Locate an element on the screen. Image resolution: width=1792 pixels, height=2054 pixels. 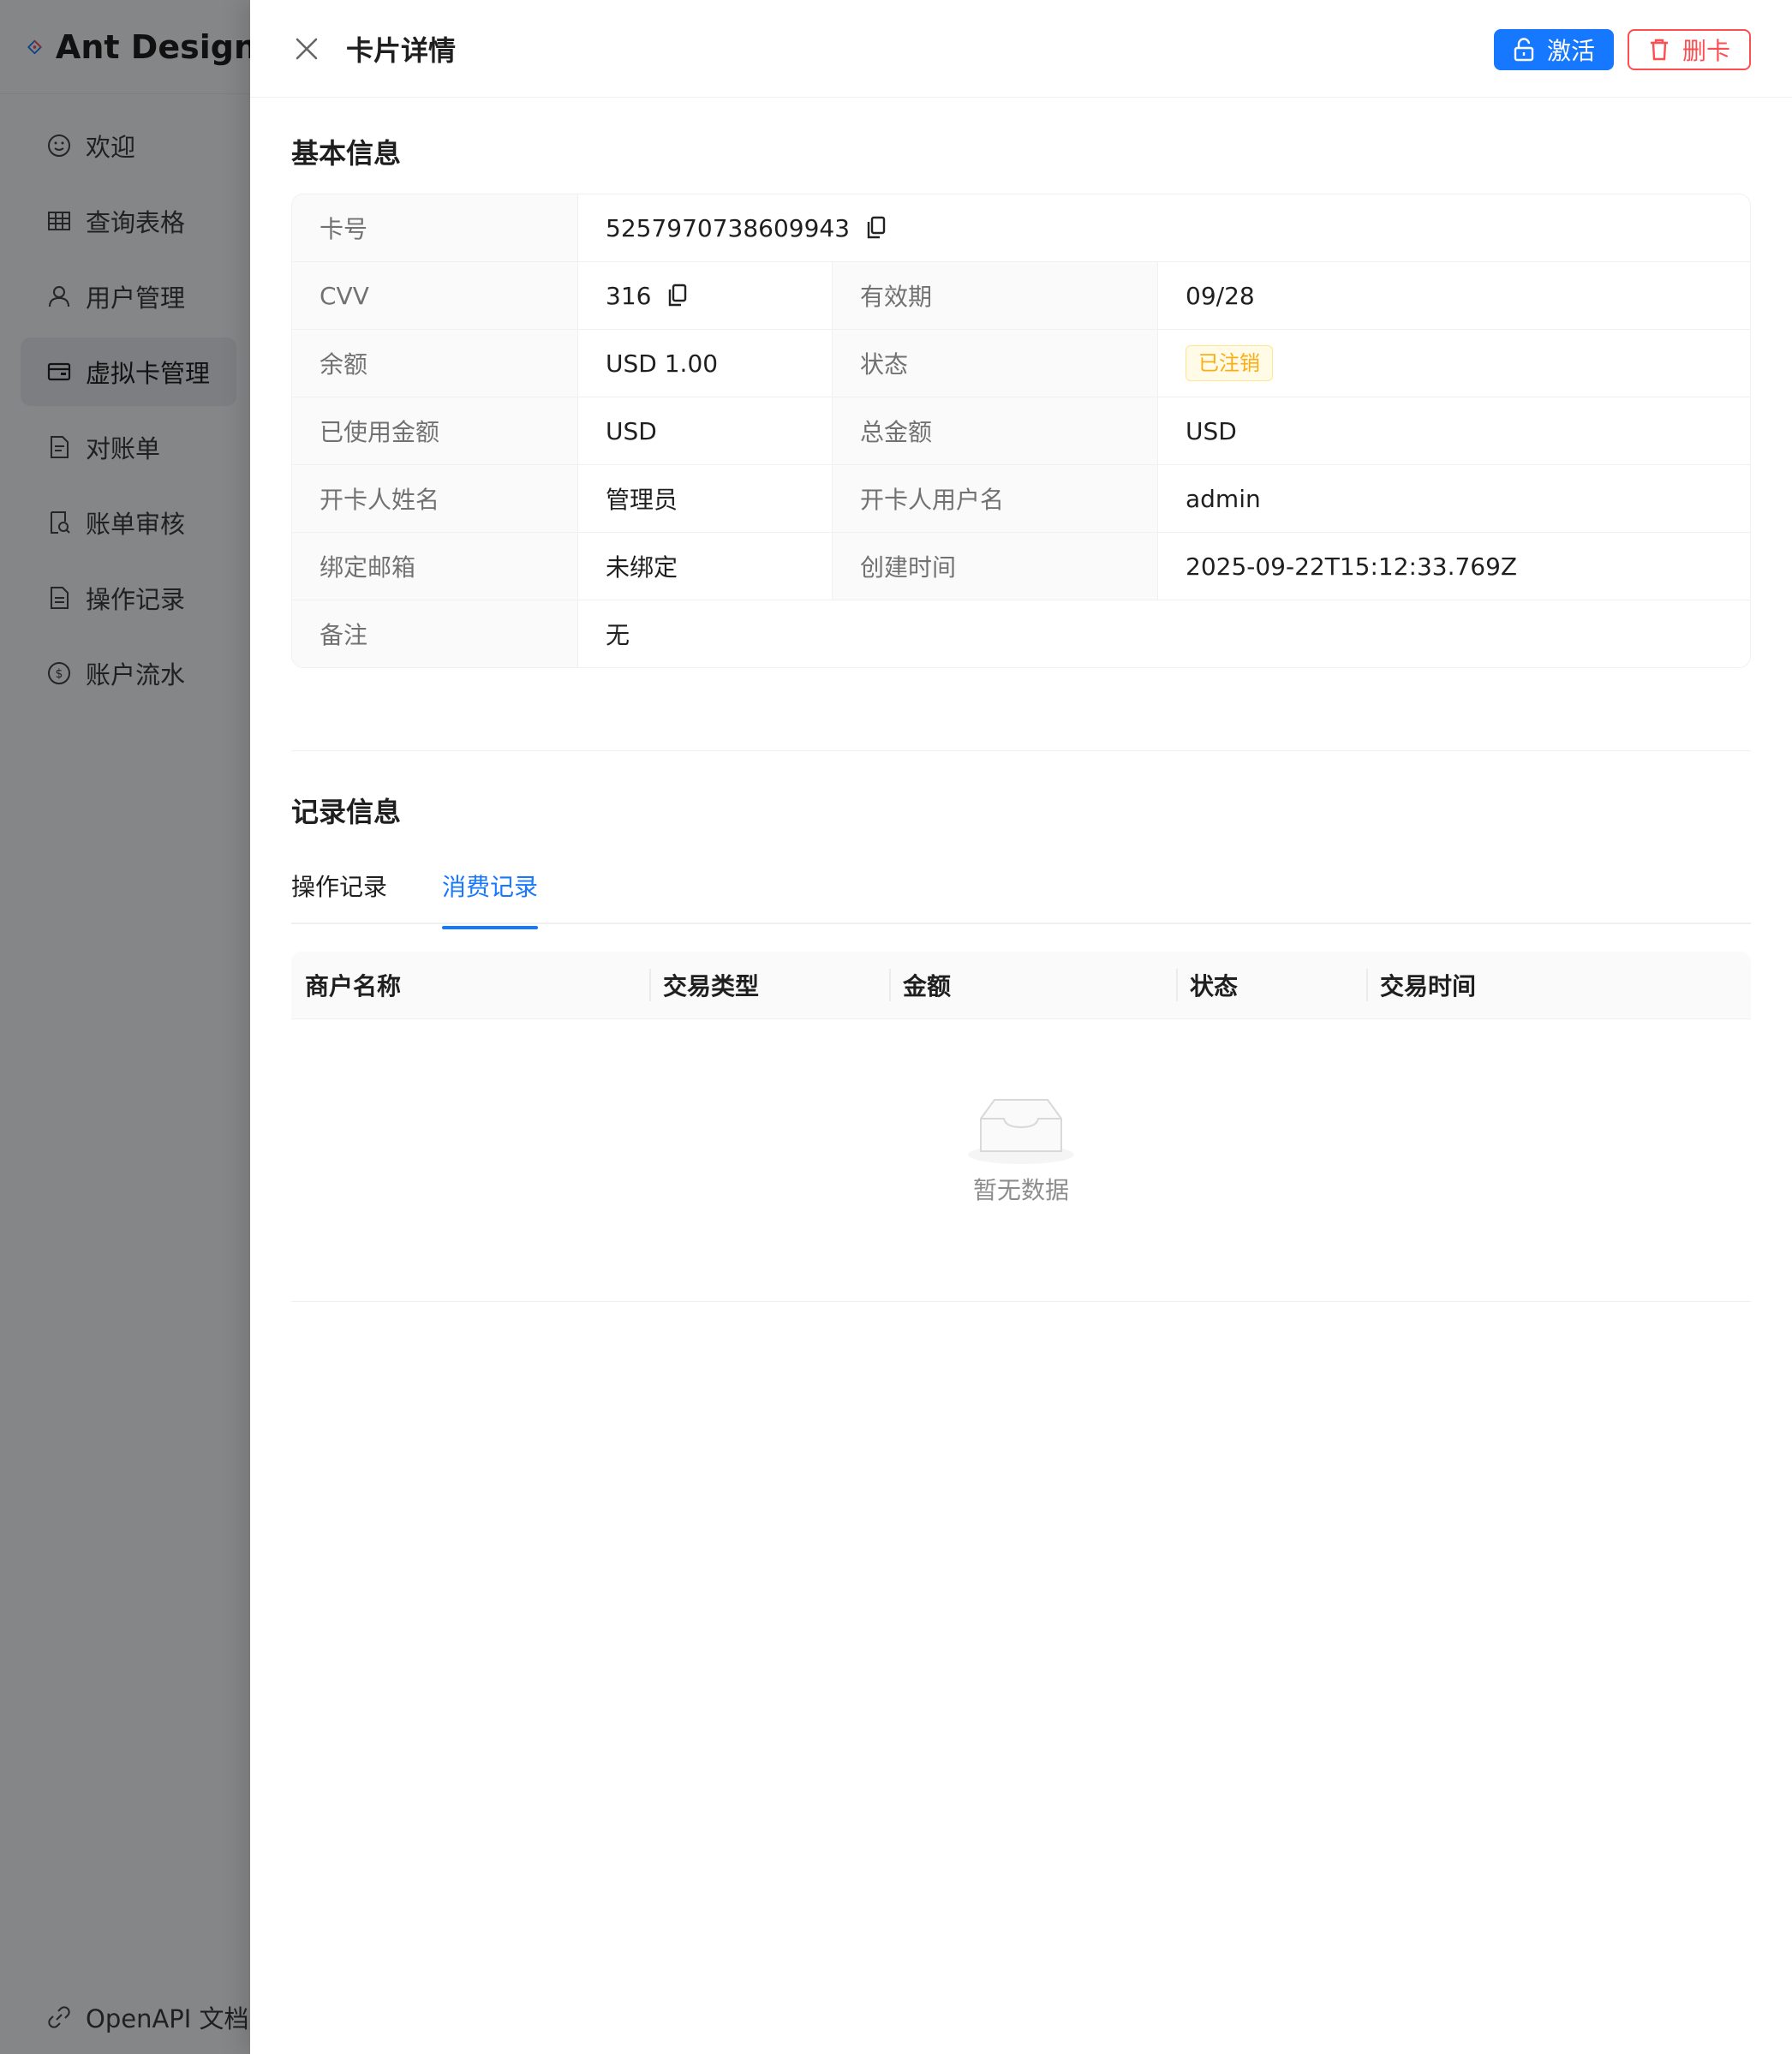
desc-row-holder: 开卡人姓名 管理员 开卡人用户名 admin is located at coordinates (1021, 499).